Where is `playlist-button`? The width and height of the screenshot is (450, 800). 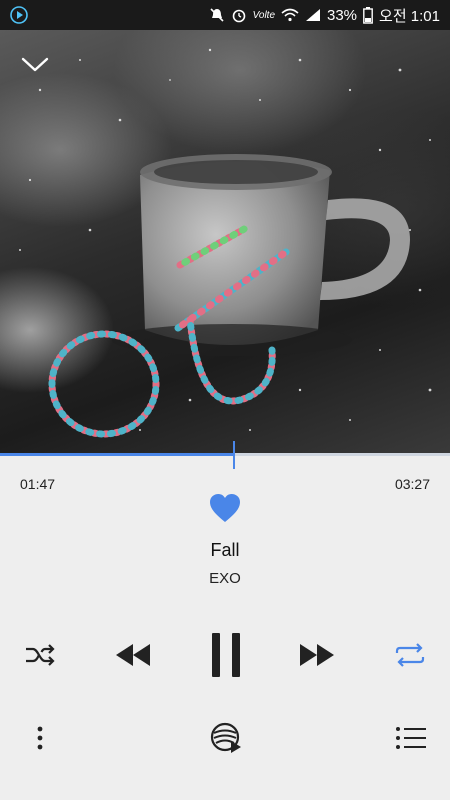 playlist-button is located at coordinates (411, 738).